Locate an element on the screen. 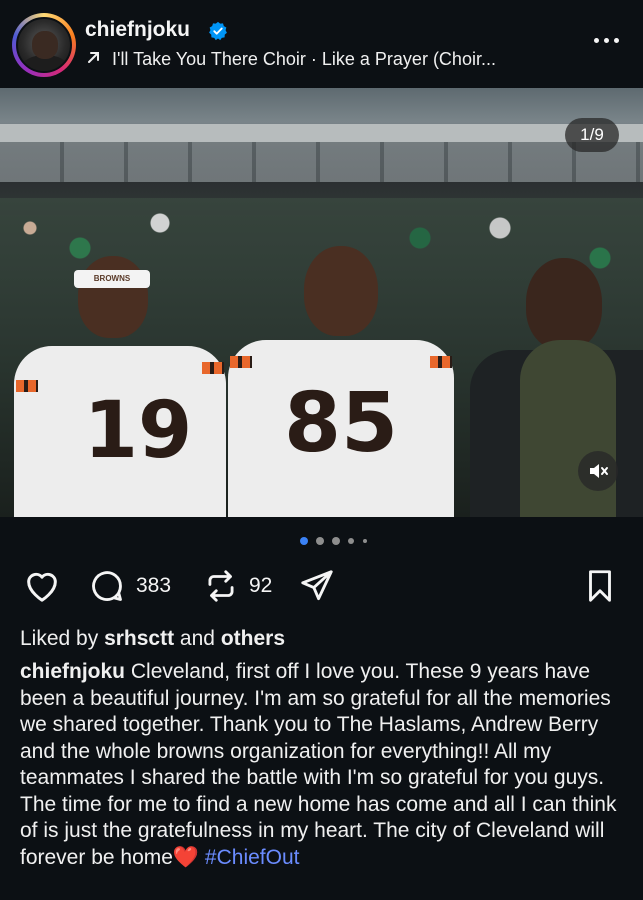 The width and height of the screenshot is (643, 900). story-ring is located at coordinates (44, 45).